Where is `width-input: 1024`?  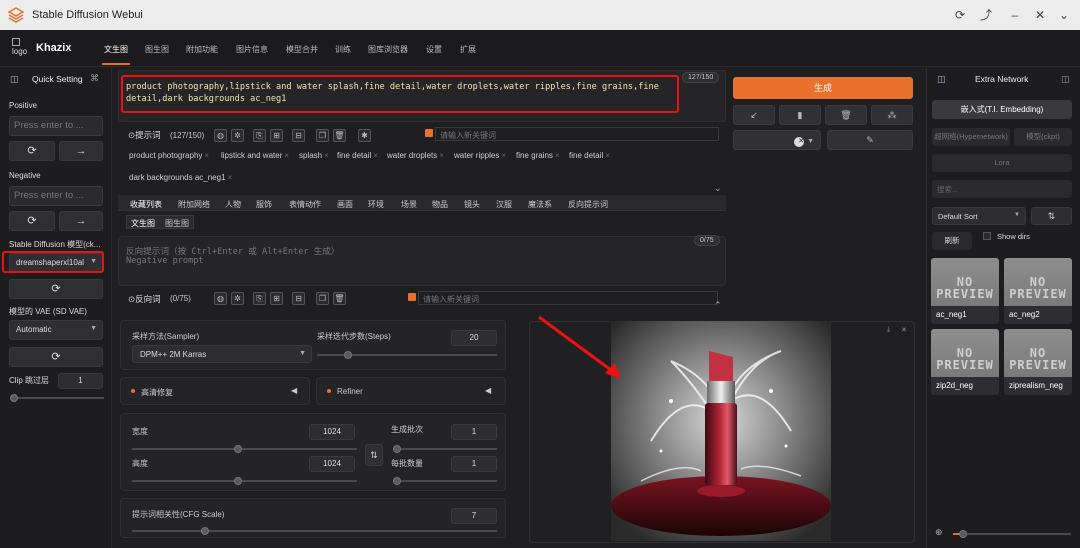 width-input: 1024 is located at coordinates (332, 432).